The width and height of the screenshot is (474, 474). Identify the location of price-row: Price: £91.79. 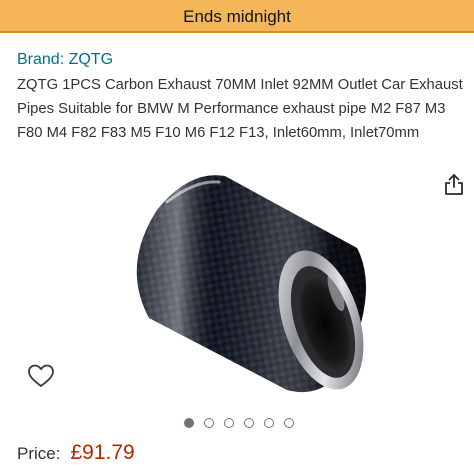
(76, 455).